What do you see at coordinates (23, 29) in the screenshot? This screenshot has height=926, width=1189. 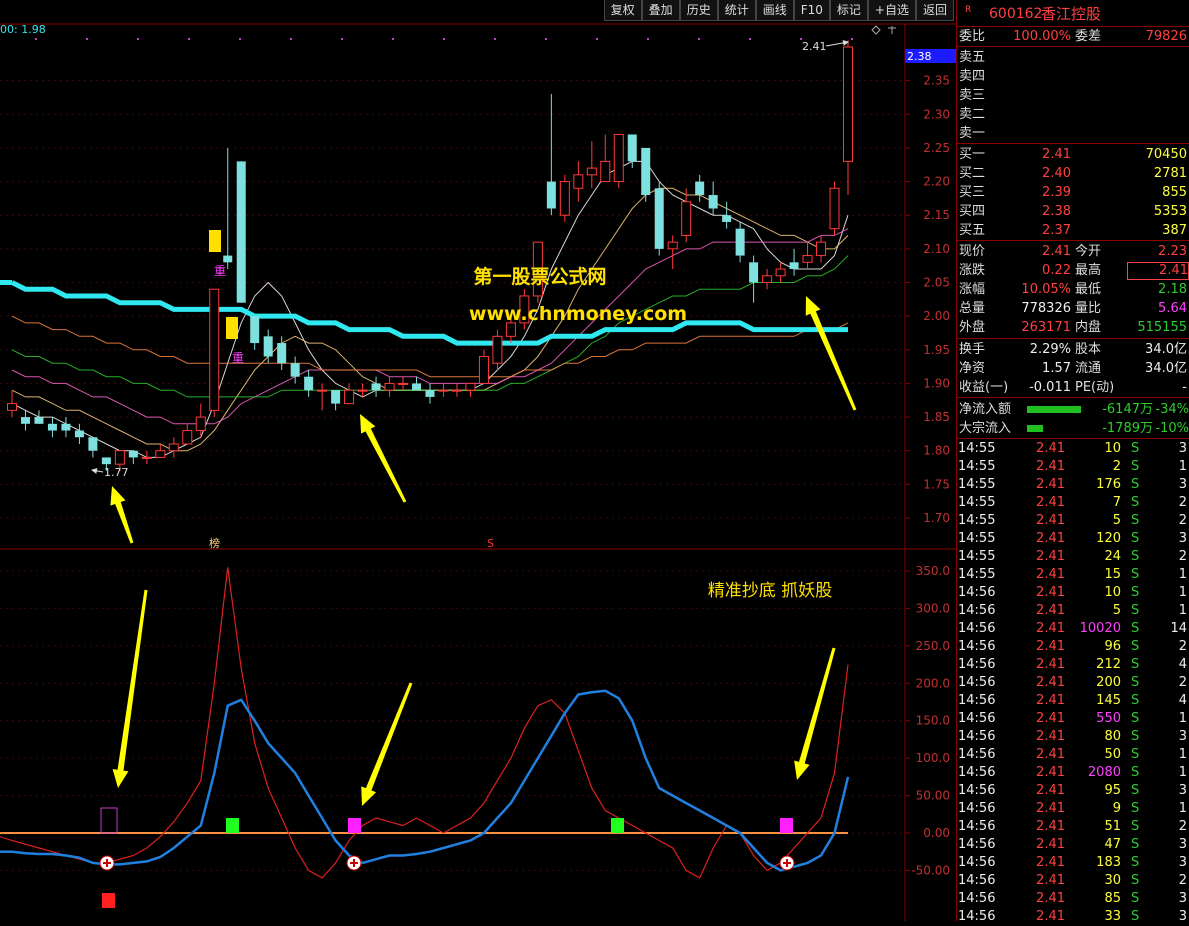 I see `ma-value-label: 00: 1.98` at bounding box center [23, 29].